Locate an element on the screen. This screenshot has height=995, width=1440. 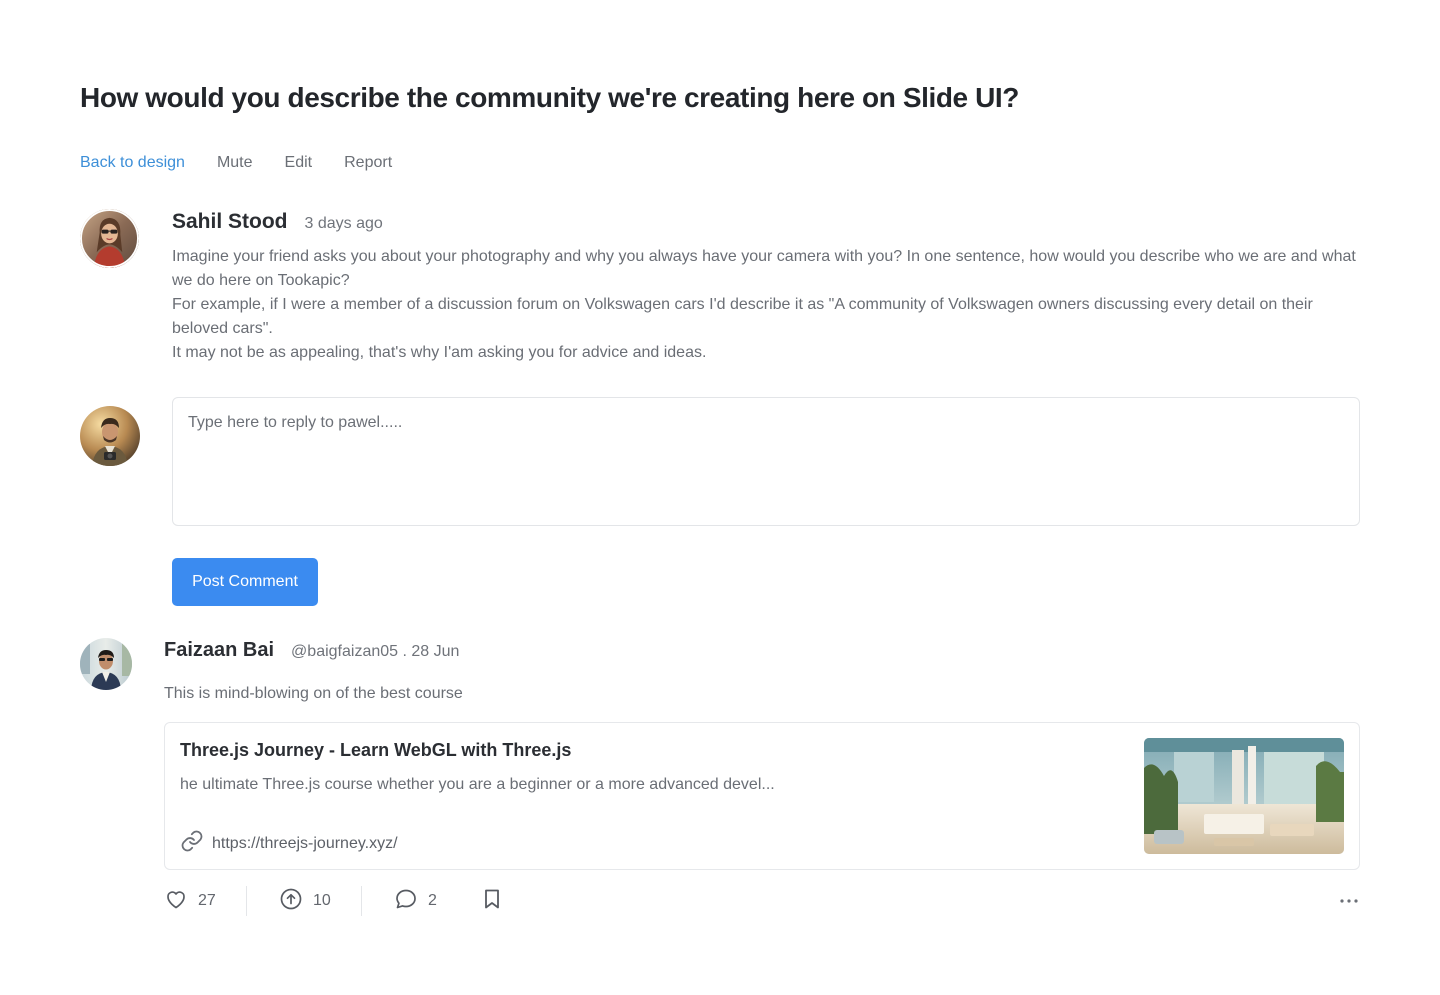
reply-box is located at coordinates (766, 461).